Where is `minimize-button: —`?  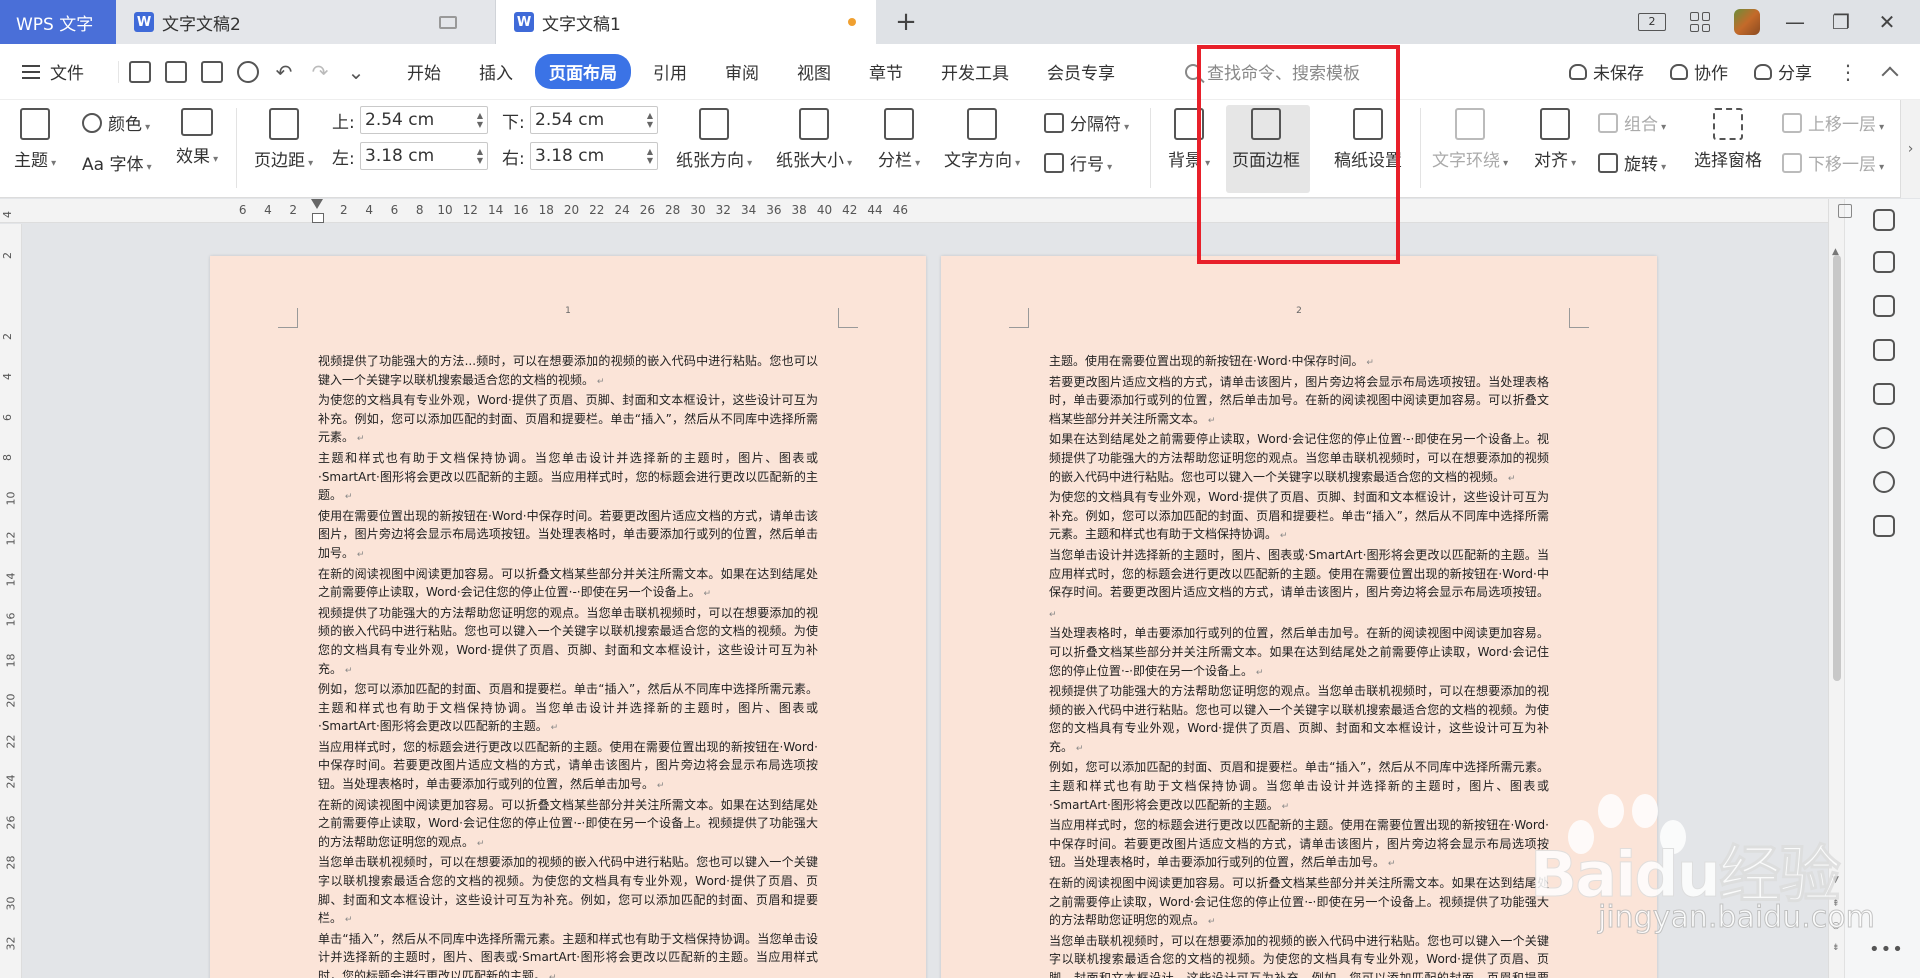
minimize-button: — is located at coordinates (1795, 22).